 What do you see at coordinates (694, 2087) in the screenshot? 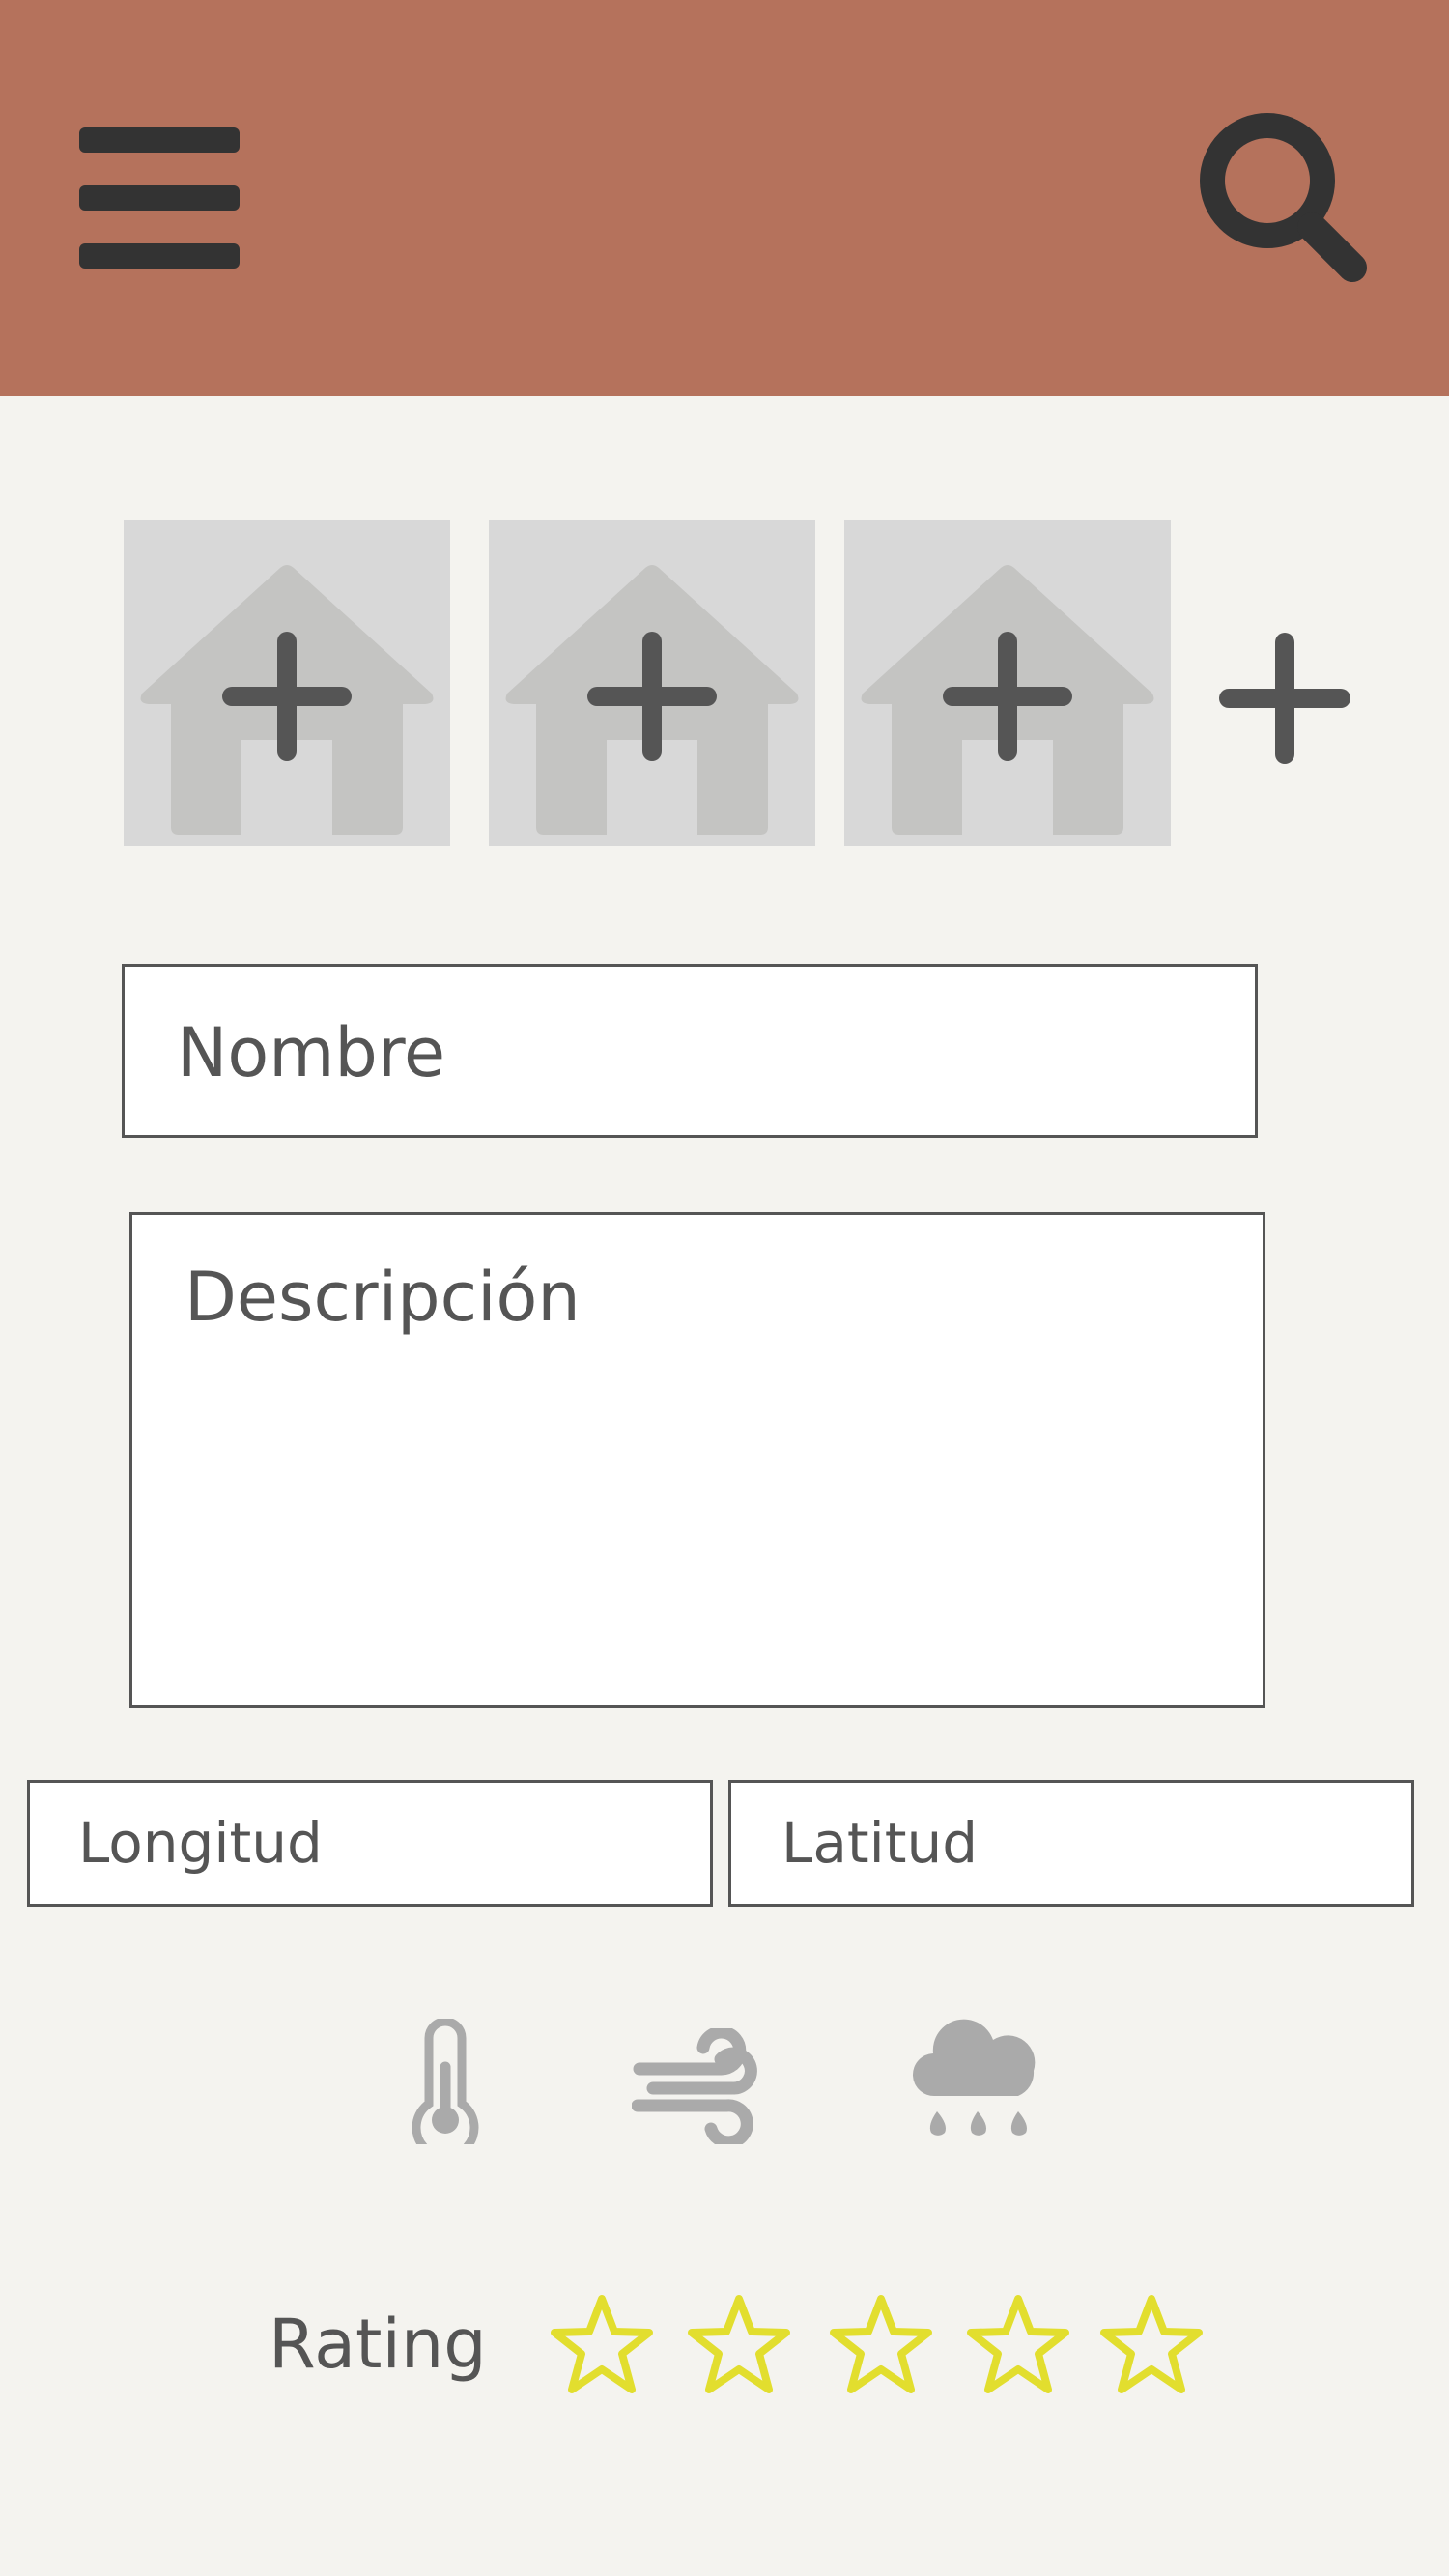
I see `wind-icon` at bounding box center [694, 2087].